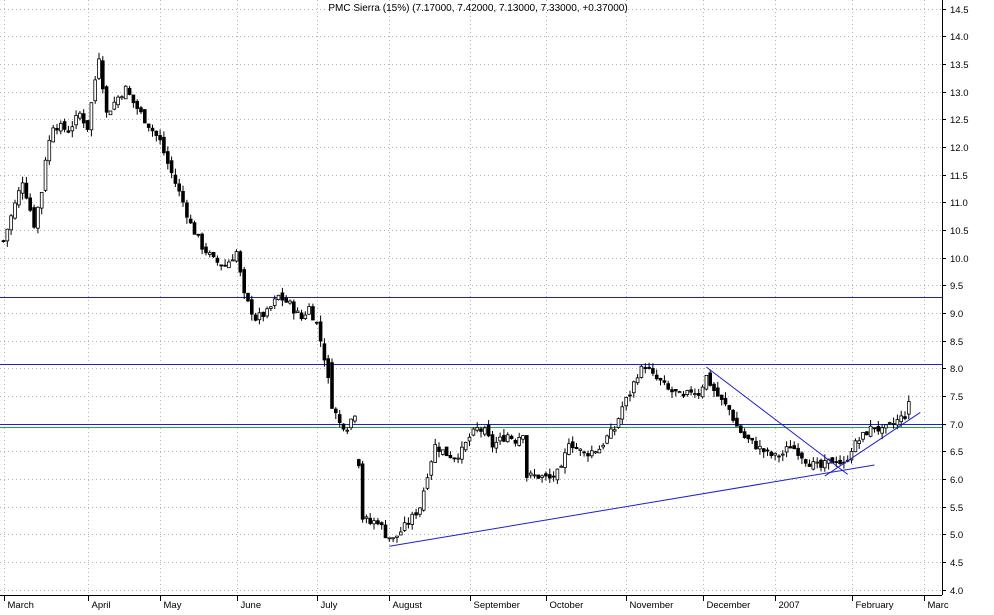 The width and height of the screenshot is (994, 615). Describe the element at coordinates (729, 605) in the screenshot. I see `x-tick-label: December` at that location.